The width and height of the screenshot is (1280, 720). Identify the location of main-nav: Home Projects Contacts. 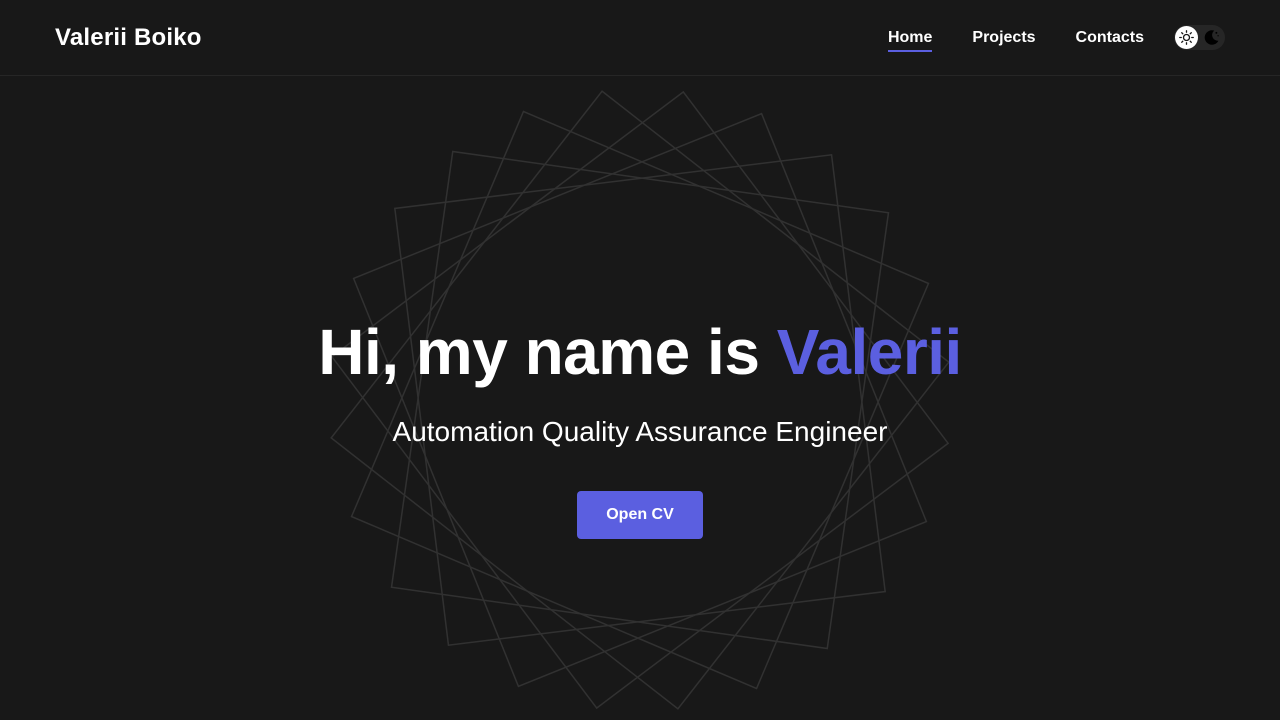
(1015, 39).